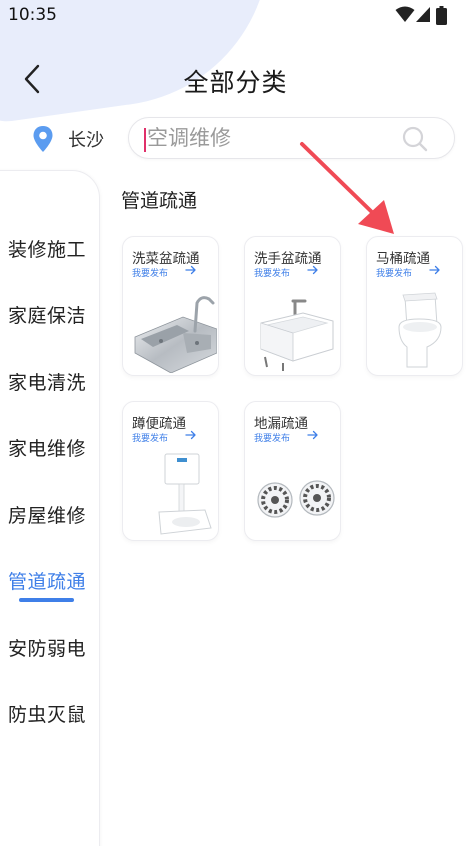 Image resolution: width=471 pixels, height=846 pixels. I want to click on section-title: 管道疏通, so click(159, 201).